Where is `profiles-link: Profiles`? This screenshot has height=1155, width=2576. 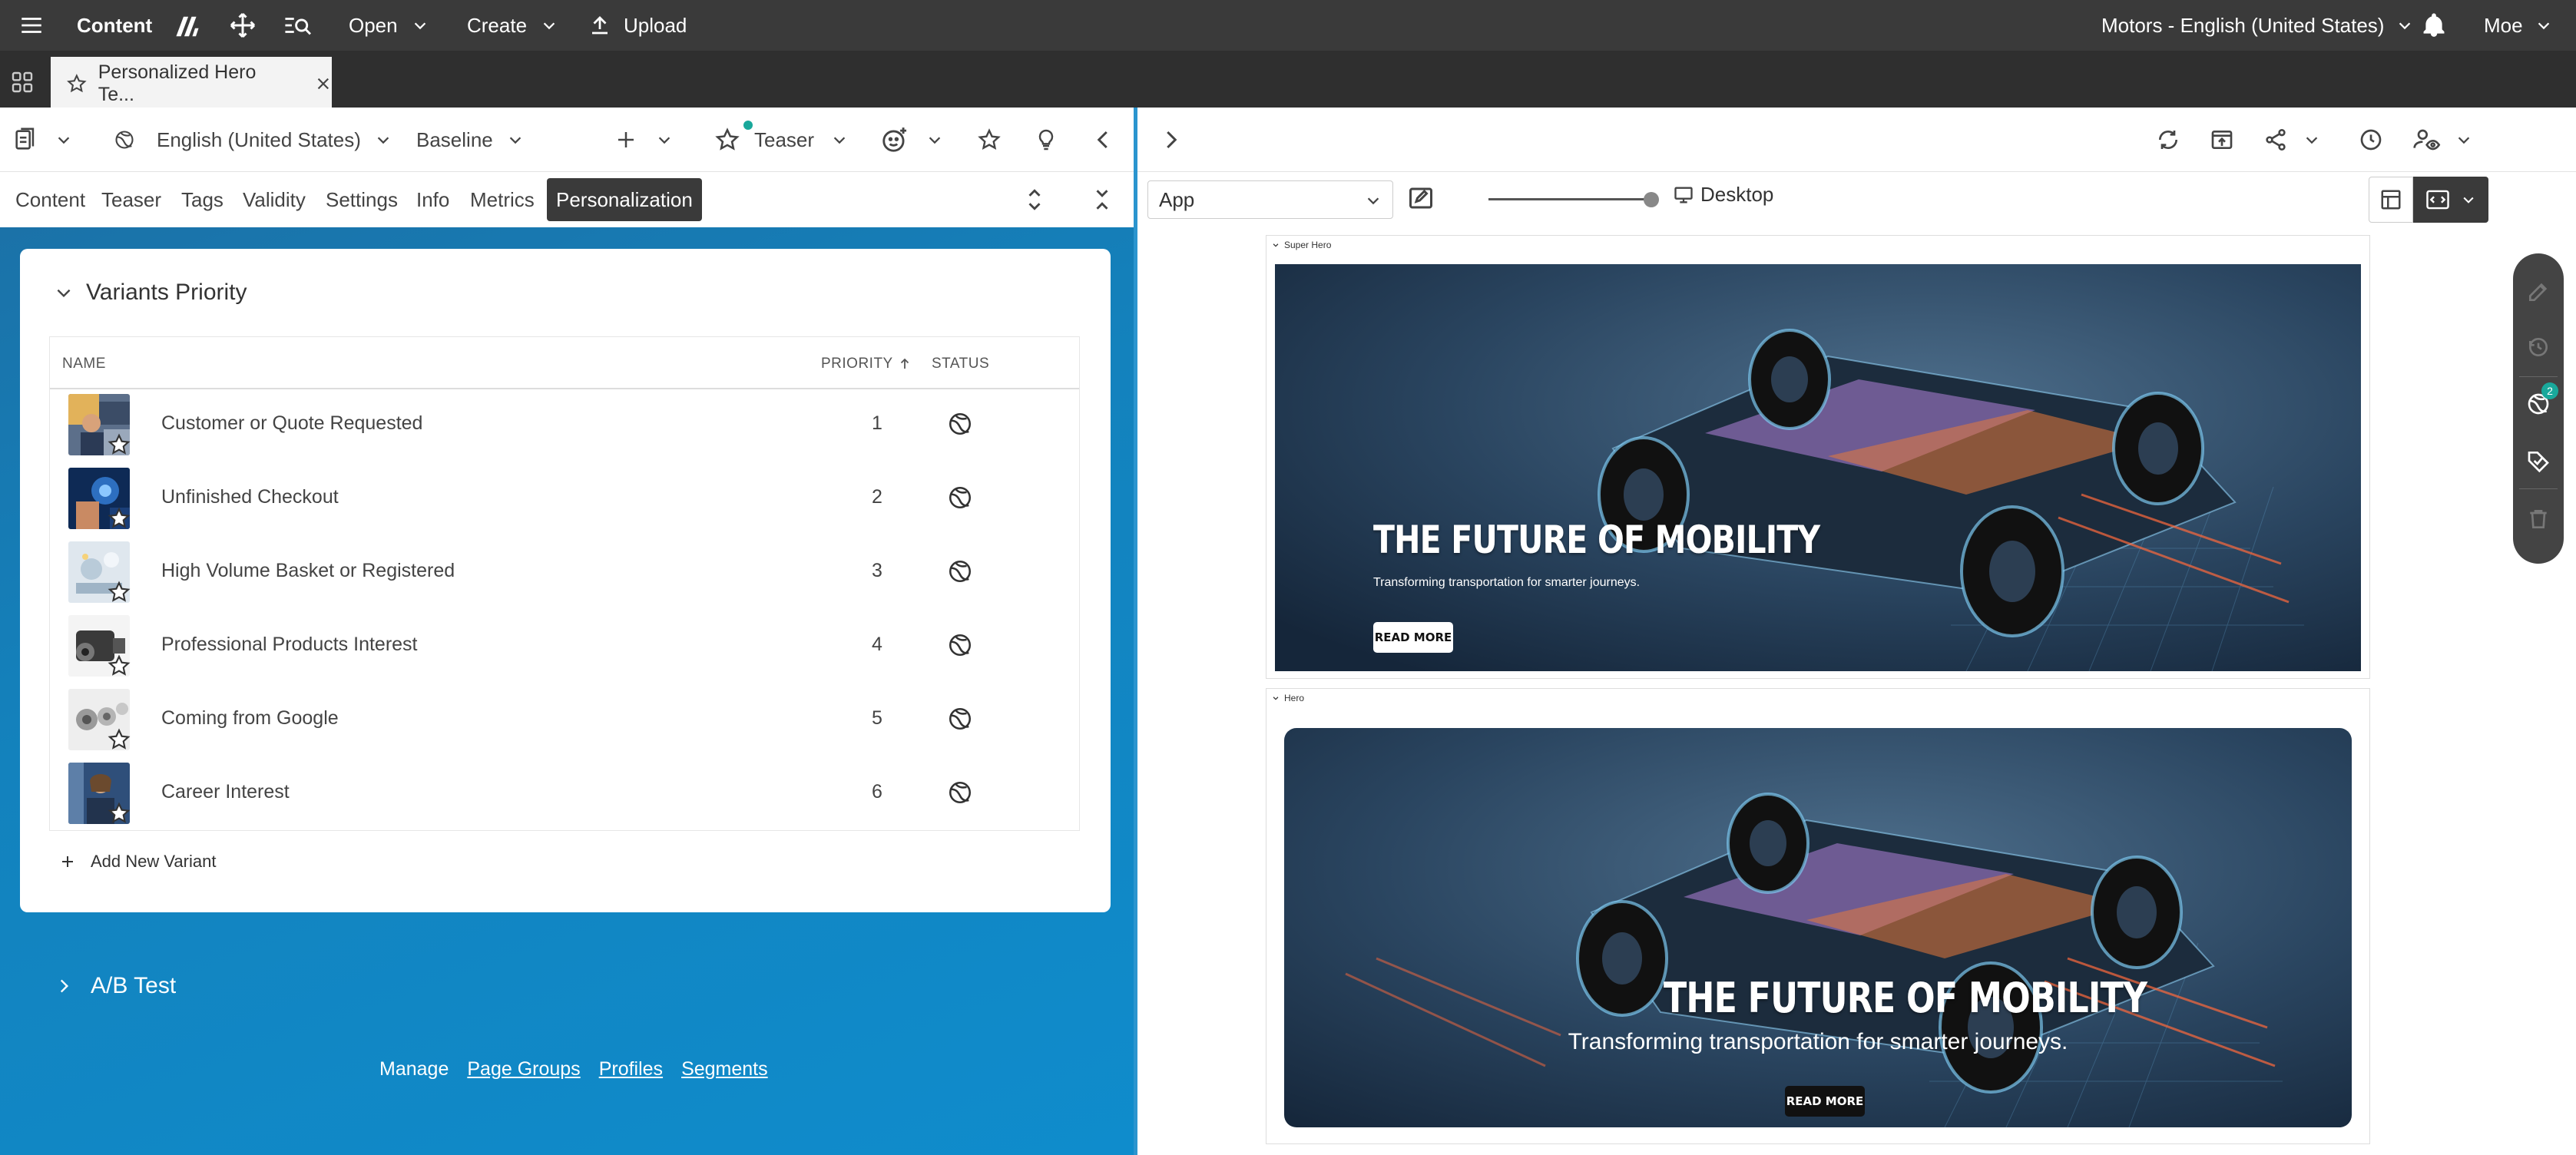
profiles-link: Profiles is located at coordinates (631, 1069).